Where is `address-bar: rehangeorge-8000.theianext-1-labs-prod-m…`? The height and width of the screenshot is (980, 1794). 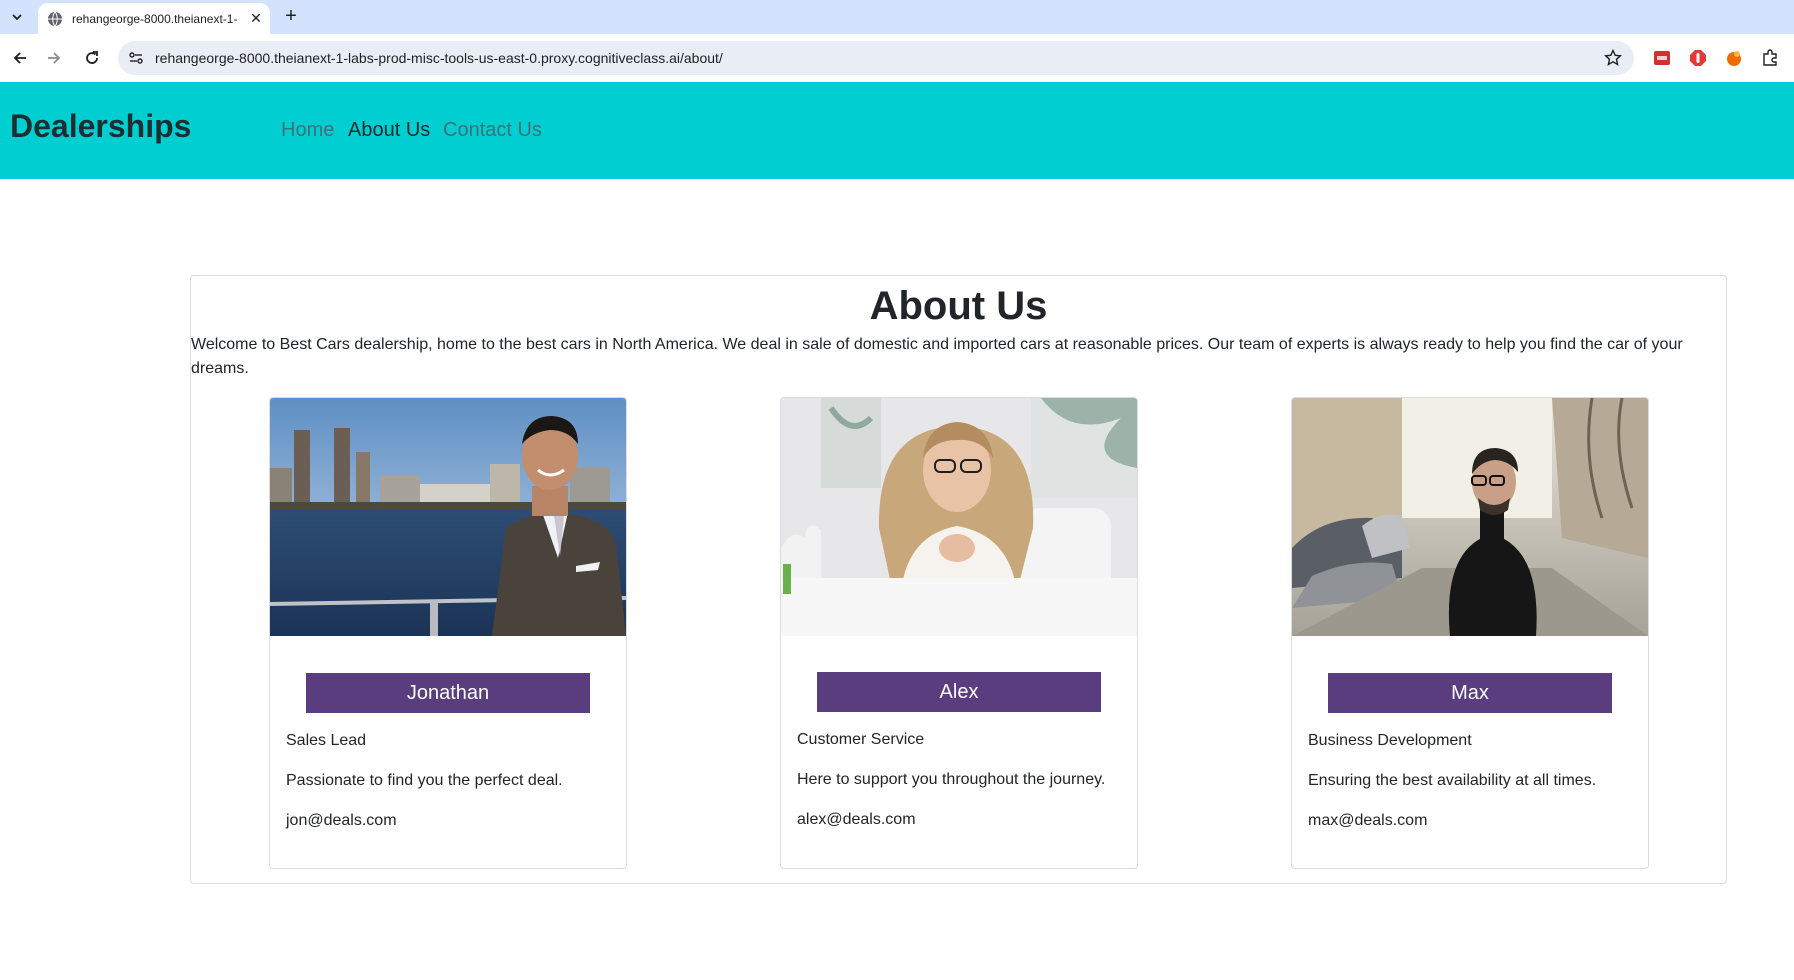
address-bar: rehangeorge-8000.theianext-1-labs-prod-m… is located at coordinates (876, 58).